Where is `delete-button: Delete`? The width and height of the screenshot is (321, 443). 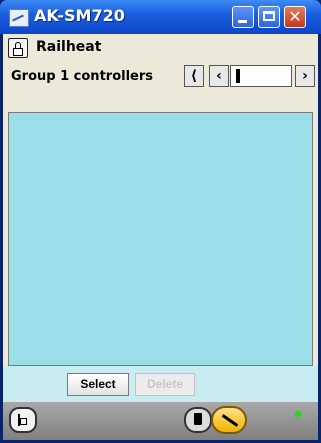 delete-button: Delete is located at coordinates (165, 384).